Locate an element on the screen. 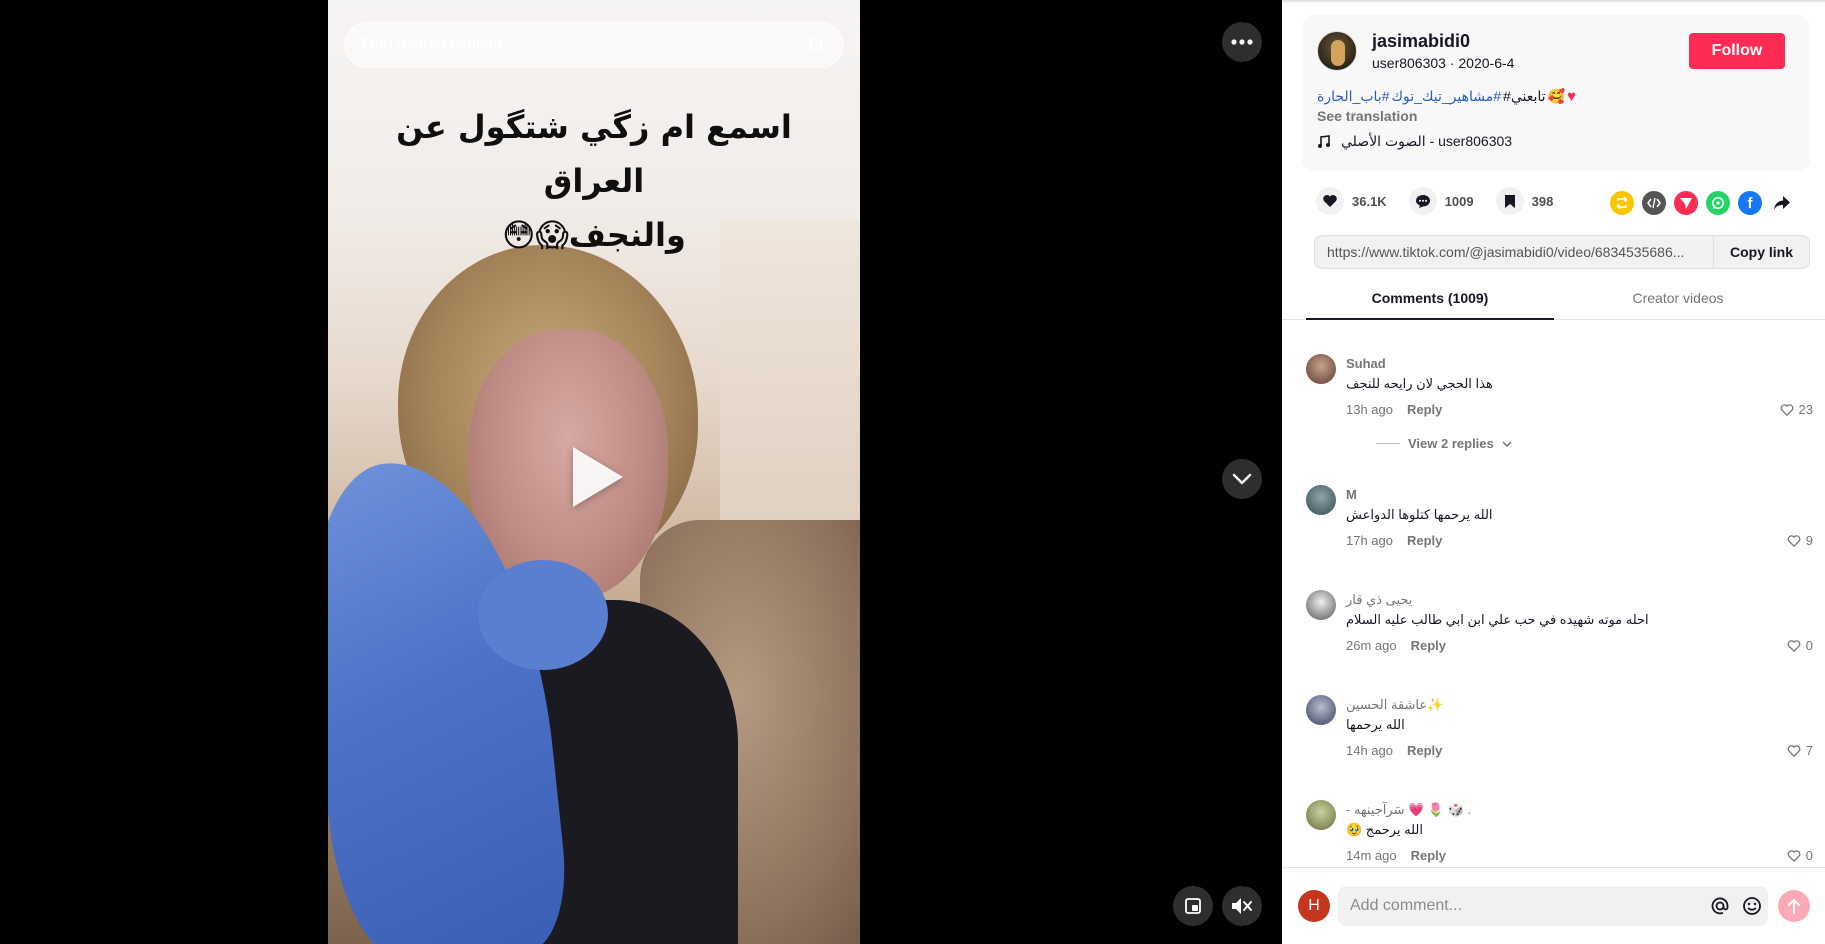 Image resolution: width=1825 pixels, height=944 pixels. picture-in-picture-button is located at coordinates (1193, 906).